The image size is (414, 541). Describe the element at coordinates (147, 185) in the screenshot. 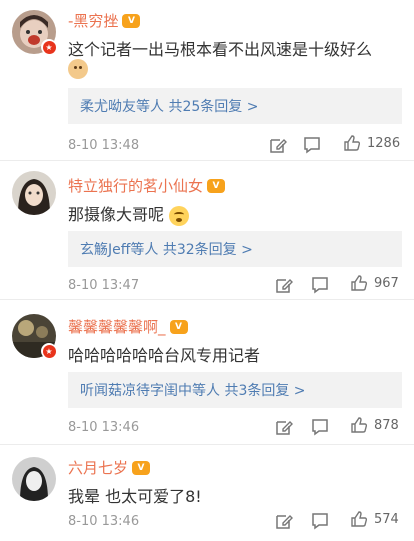

I see `comment-username: 特立独行的茗小仙女 V` at that location.